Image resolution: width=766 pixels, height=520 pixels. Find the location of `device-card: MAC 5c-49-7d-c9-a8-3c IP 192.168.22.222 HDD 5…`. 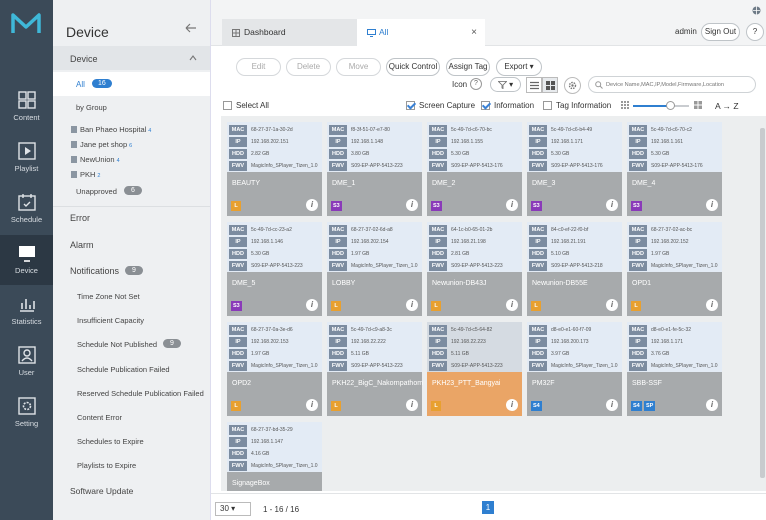

device-card: MAC 5c-49-7d-c9-a8-3c IP 192.168.22.222 HDD 5… is located at coordinates (375, 369).